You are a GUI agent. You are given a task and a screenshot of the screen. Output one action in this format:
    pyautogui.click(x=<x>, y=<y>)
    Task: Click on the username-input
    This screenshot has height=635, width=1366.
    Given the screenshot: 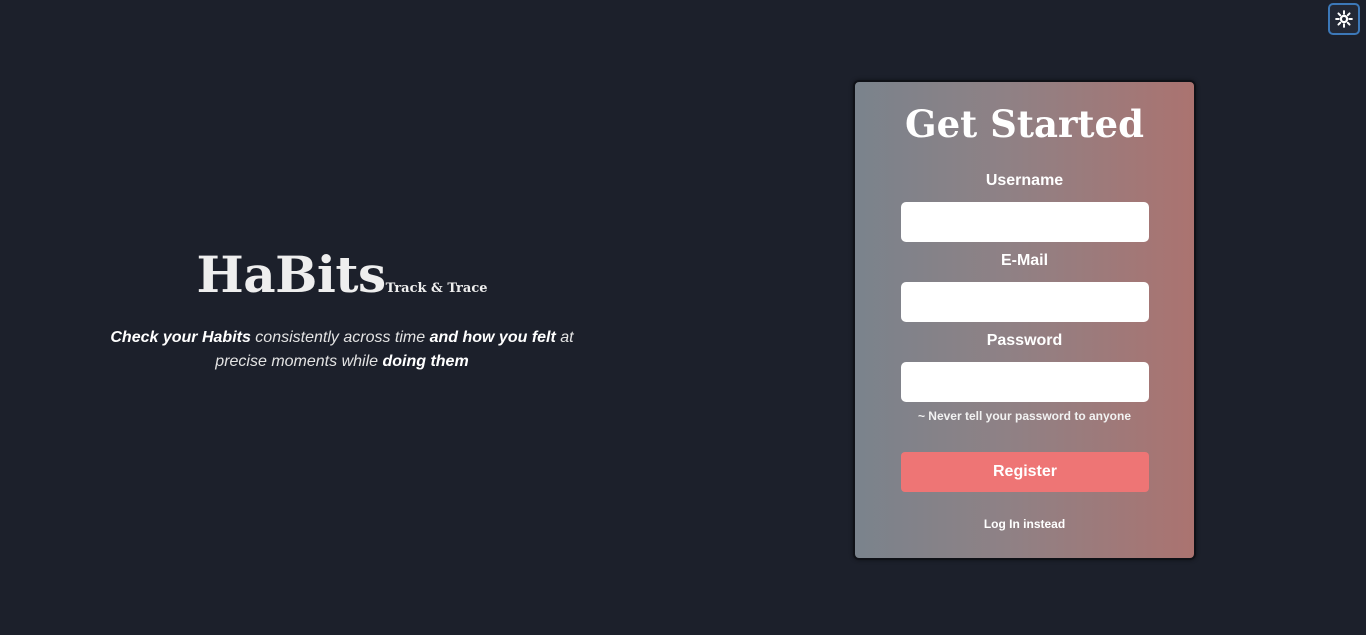 What is the action you would take?
    pyautogui.click(x=1025, y=222)
    